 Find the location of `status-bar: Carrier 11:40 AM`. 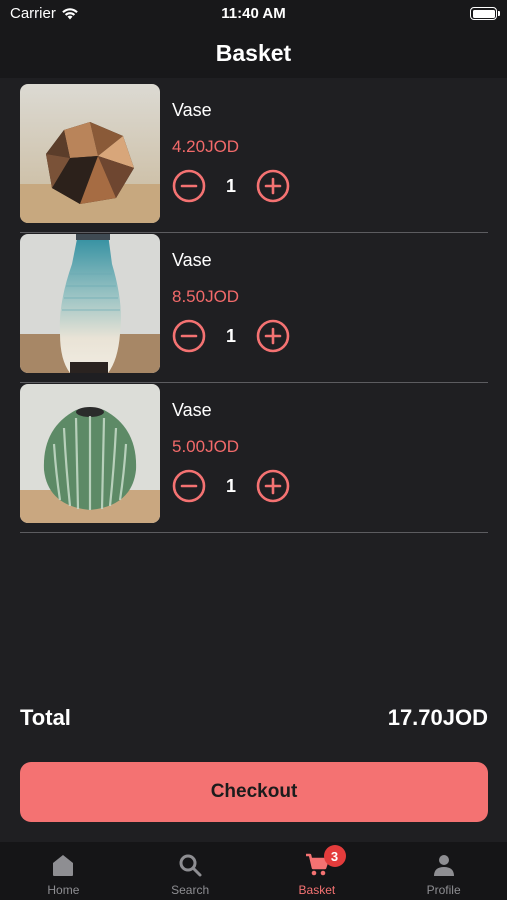

status-bar: Carrier 11:40 AM is located at coordinates (253, 14).